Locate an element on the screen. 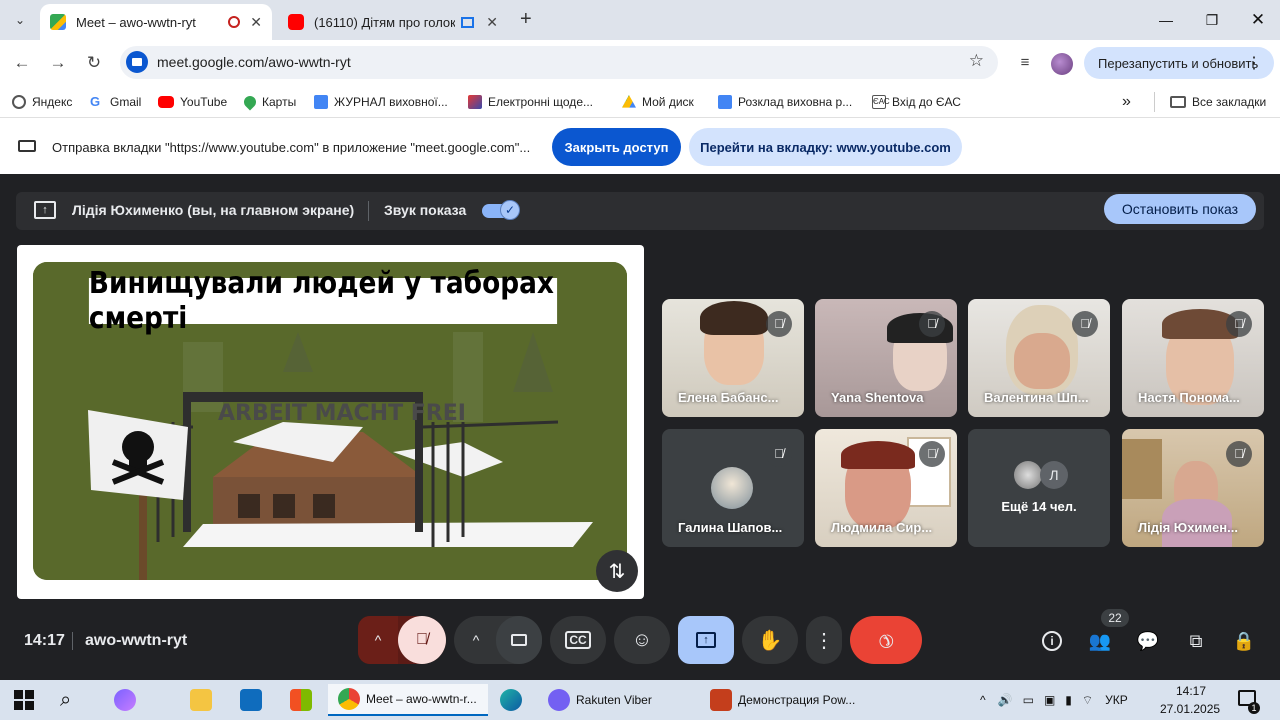  site-info-icon is located at coordinates (137, 62).